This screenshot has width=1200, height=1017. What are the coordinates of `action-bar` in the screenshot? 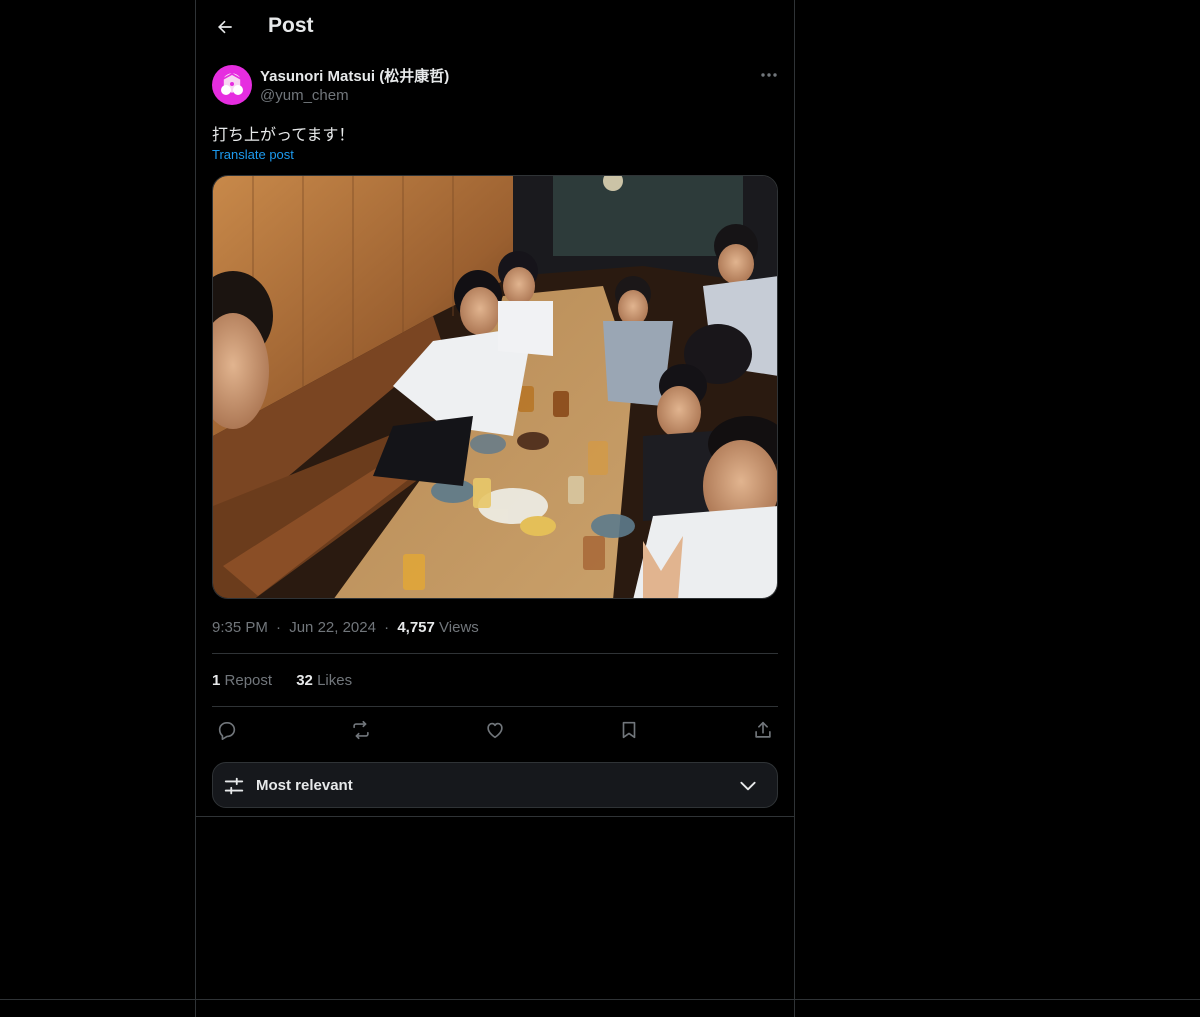 It's located at (495, 730).